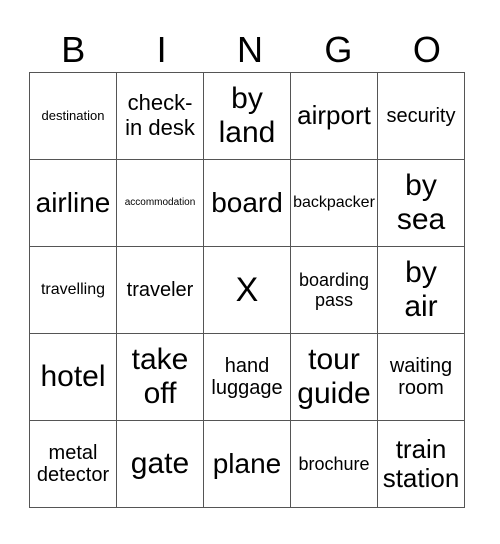 The width and height of the screenshot is (500, 544). I want to click on bingo-cell: metal detector, so click(73, 464).